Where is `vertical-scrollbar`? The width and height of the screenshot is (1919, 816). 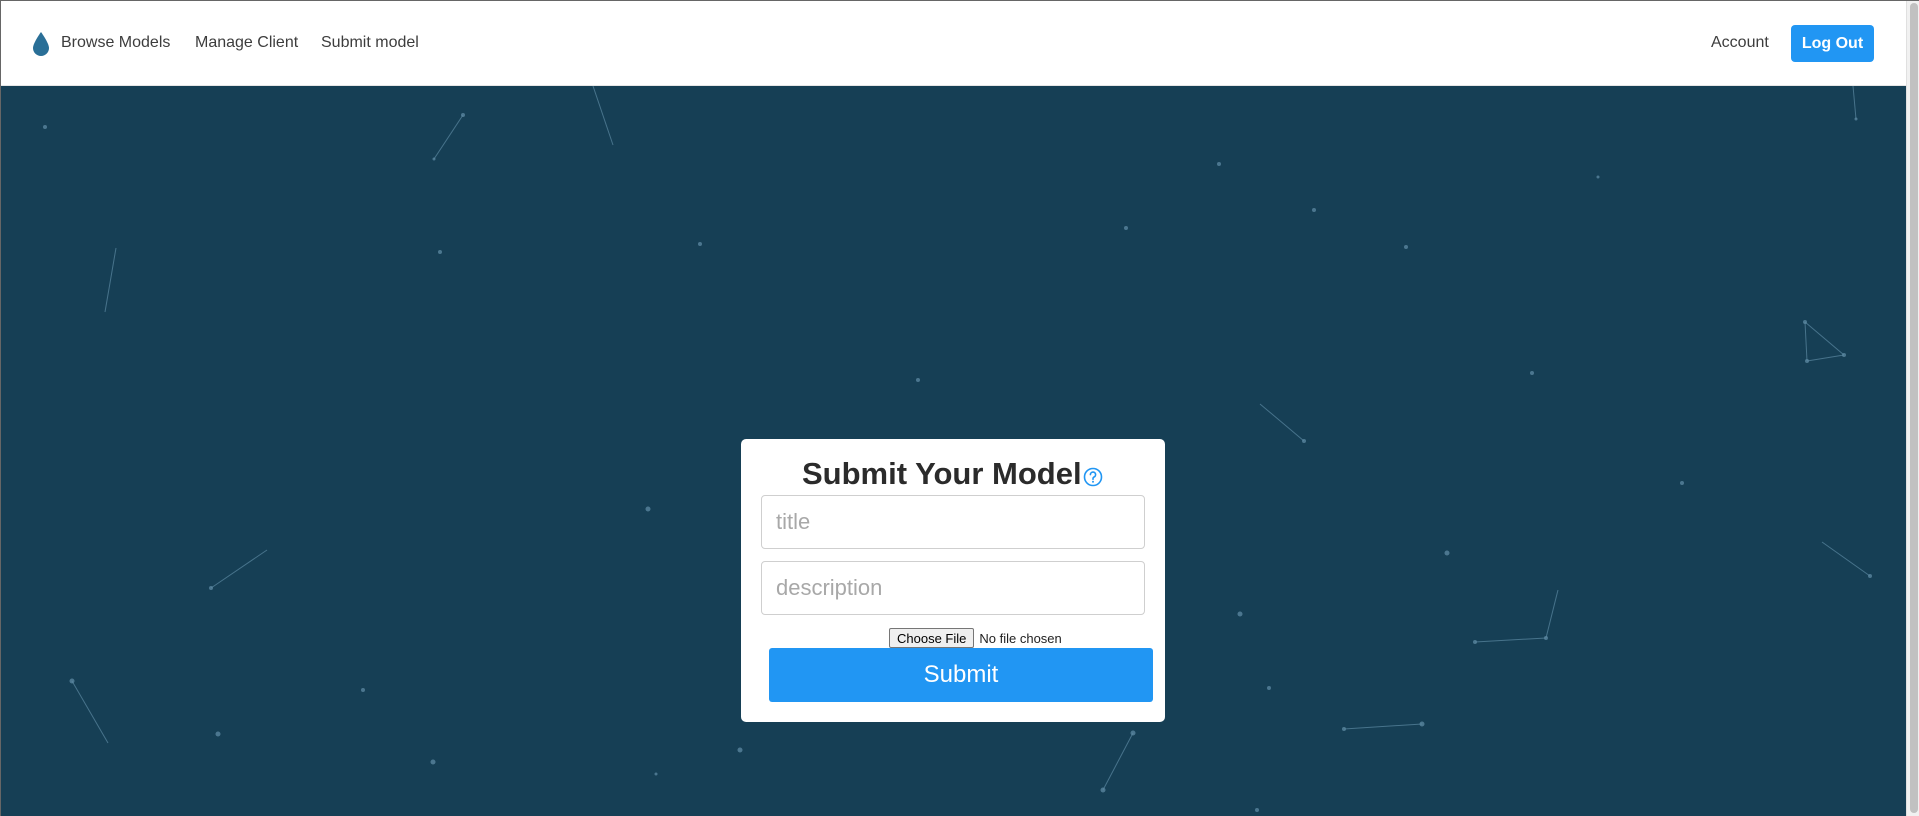 vertical-scrollbar is located at coordinates (1912, 408).